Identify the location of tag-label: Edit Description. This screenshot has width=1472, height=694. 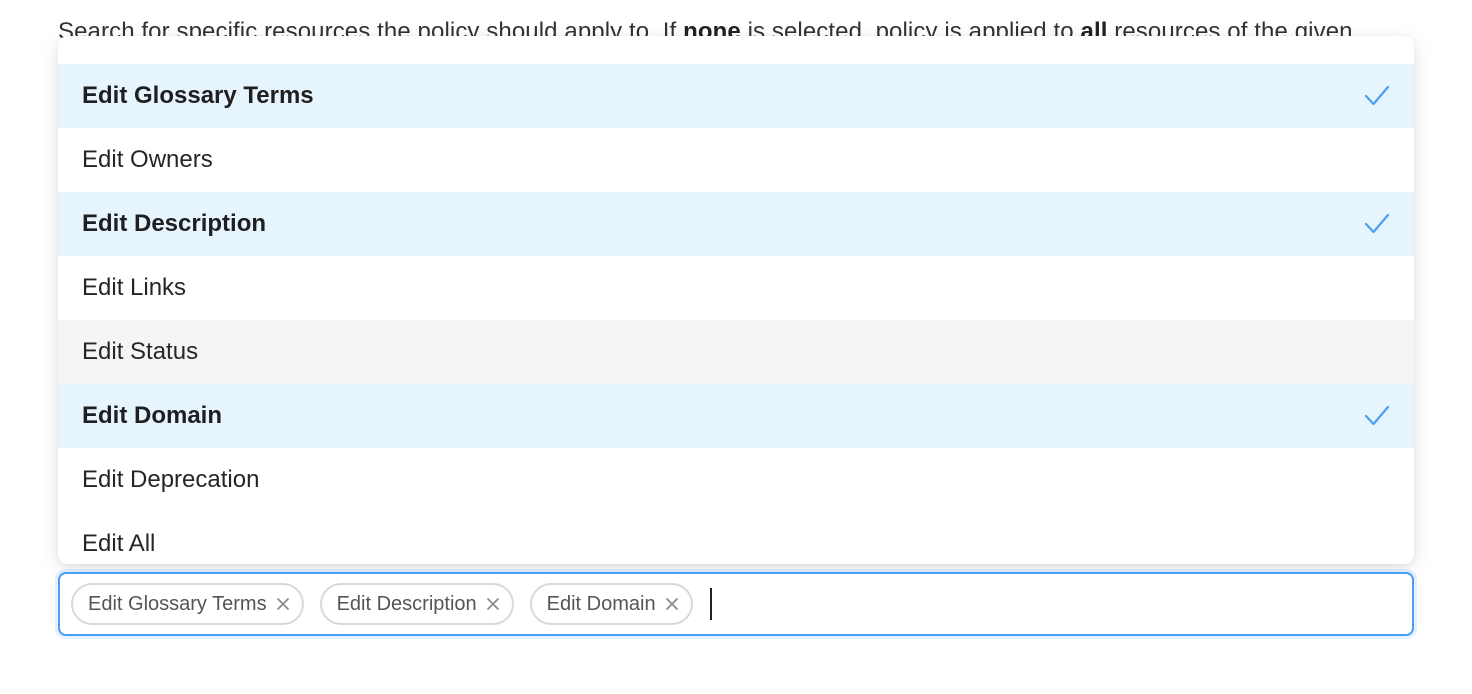
(406, 603).